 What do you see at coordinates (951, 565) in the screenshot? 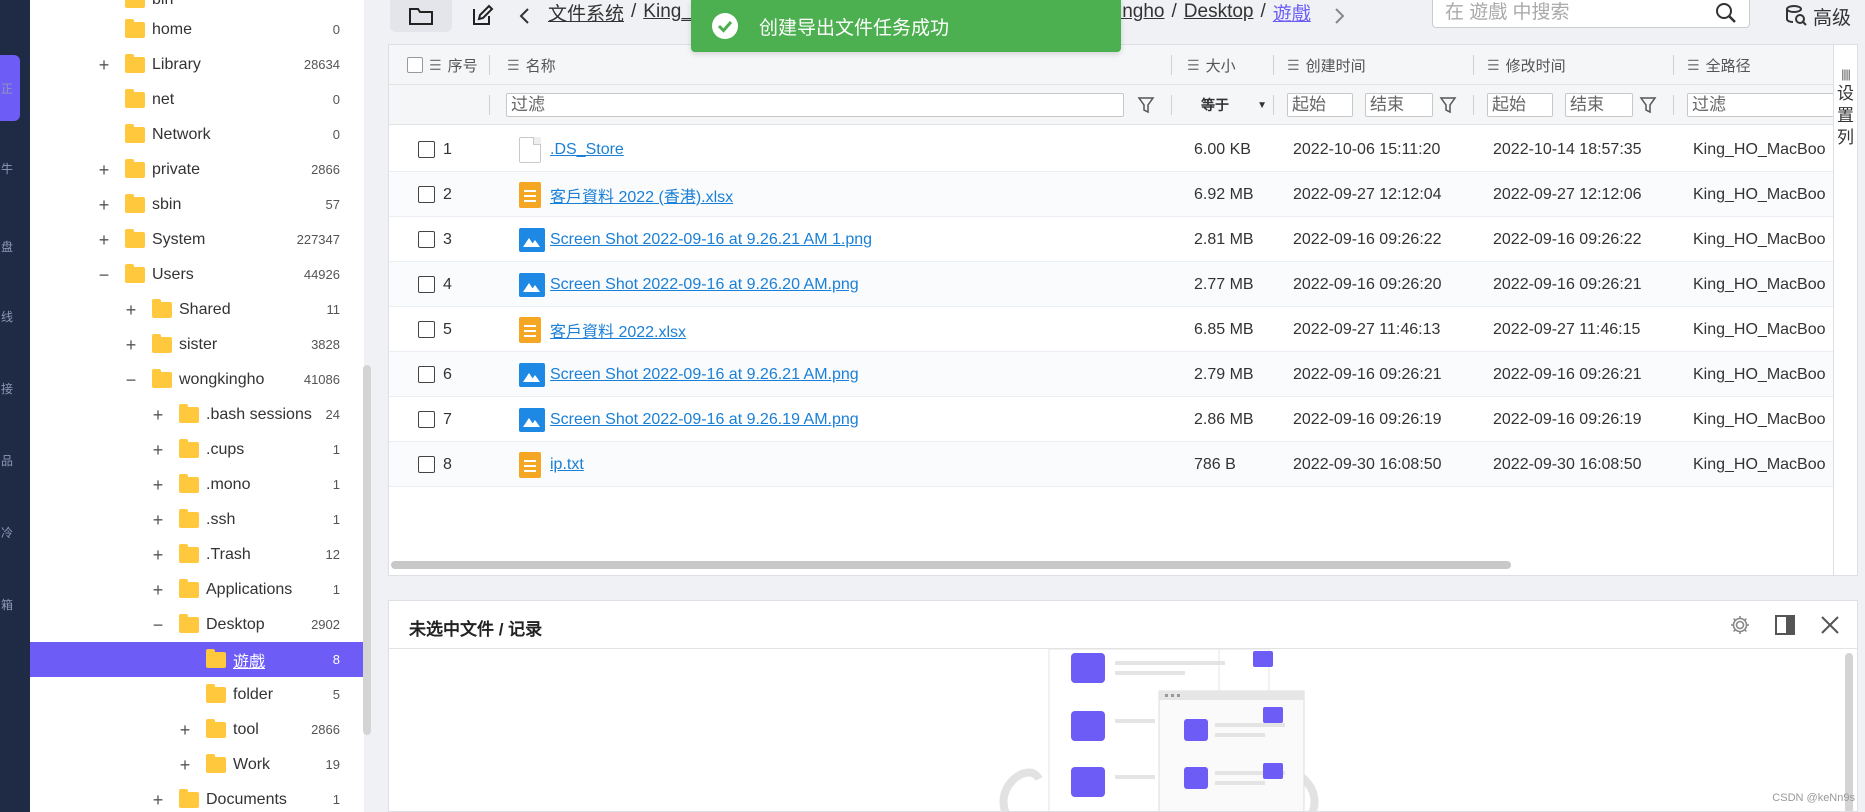
I see `horizontal-scrollbar-thumb` at bounding box center [951, 565].